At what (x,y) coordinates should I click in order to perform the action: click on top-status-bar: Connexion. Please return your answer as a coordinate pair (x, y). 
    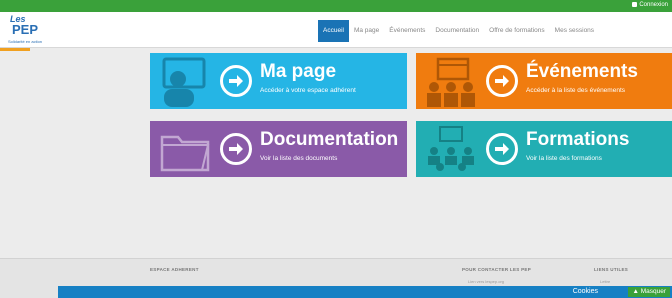
    Looking at the image, I should click on (336, 6).